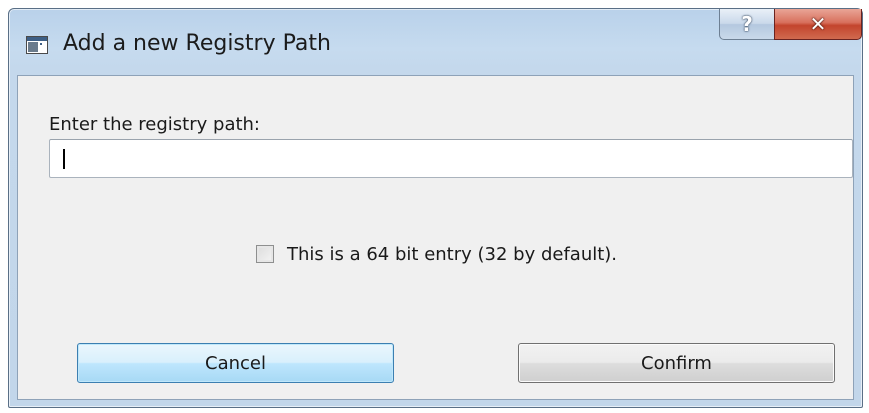 The width and height of the screenshot is (869, 413). I want to click on application-window-icon, so click(37, 45).